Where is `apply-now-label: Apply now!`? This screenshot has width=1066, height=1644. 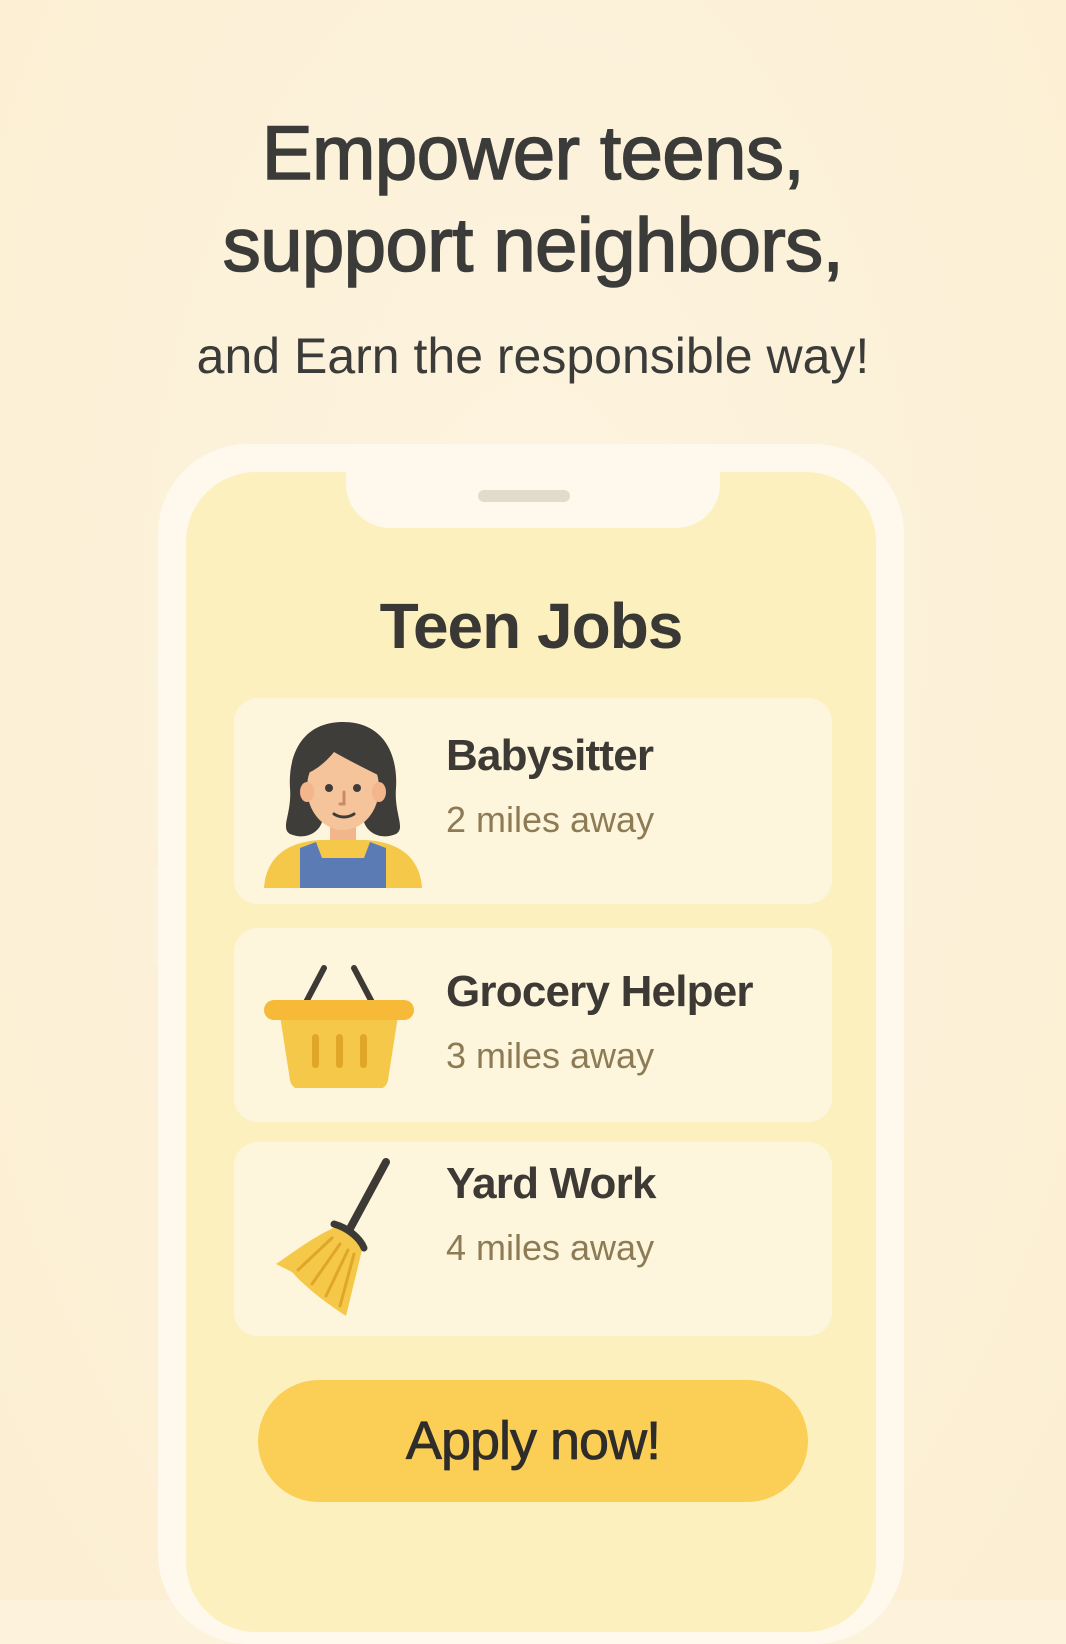
apply-now-label: Apply now! is located at coordinates (533, 1441).